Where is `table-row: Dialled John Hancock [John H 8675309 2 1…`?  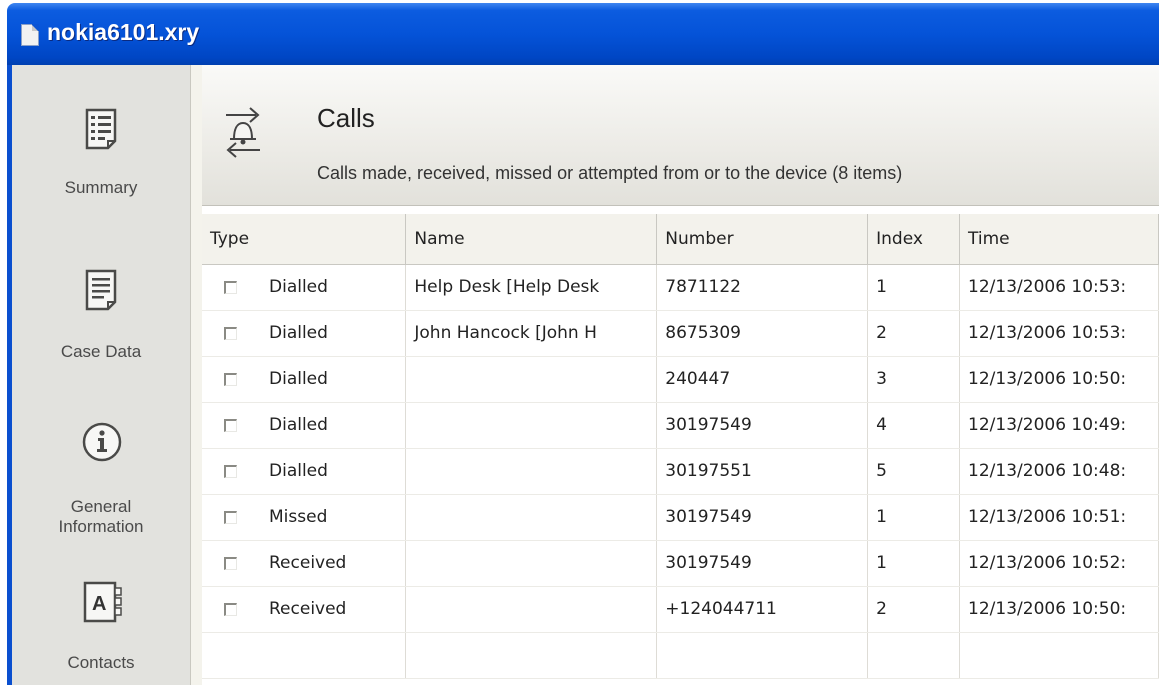 table-row: Dialled John Hancock [John H 8675309 2 1… is located at coordinates (680, 333).